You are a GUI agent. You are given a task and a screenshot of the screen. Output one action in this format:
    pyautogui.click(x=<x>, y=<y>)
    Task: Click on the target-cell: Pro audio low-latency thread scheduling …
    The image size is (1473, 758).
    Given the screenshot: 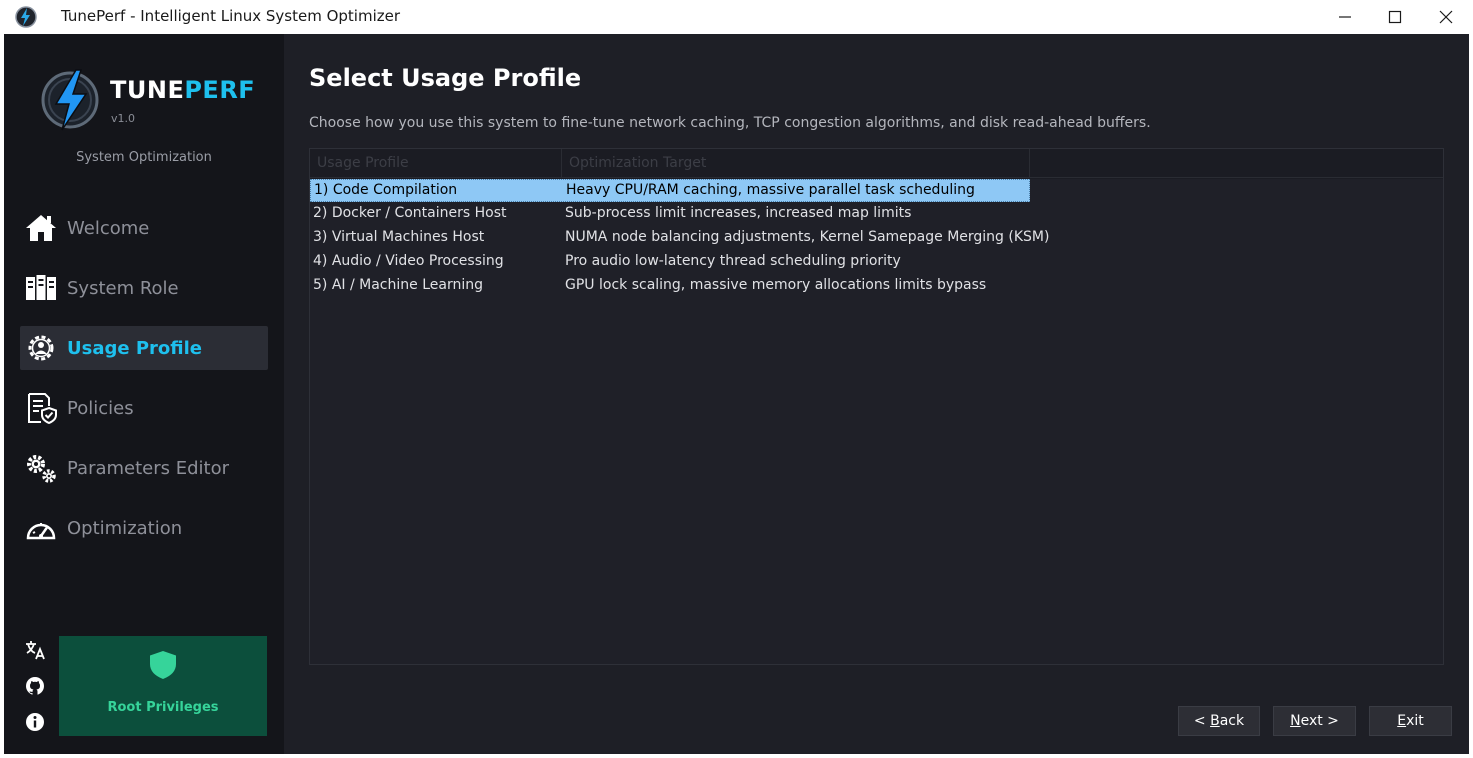 What is the action you would take?
    pyautogui.click(x=733, y=261)
    